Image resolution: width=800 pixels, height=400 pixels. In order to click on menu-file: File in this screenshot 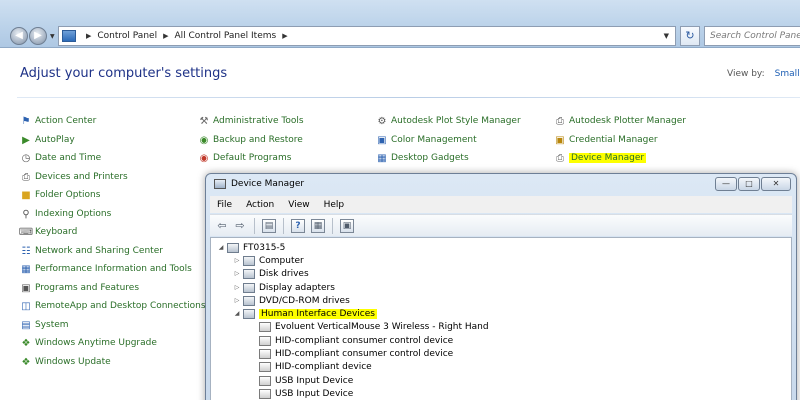, I will do `click(224, 205)`.